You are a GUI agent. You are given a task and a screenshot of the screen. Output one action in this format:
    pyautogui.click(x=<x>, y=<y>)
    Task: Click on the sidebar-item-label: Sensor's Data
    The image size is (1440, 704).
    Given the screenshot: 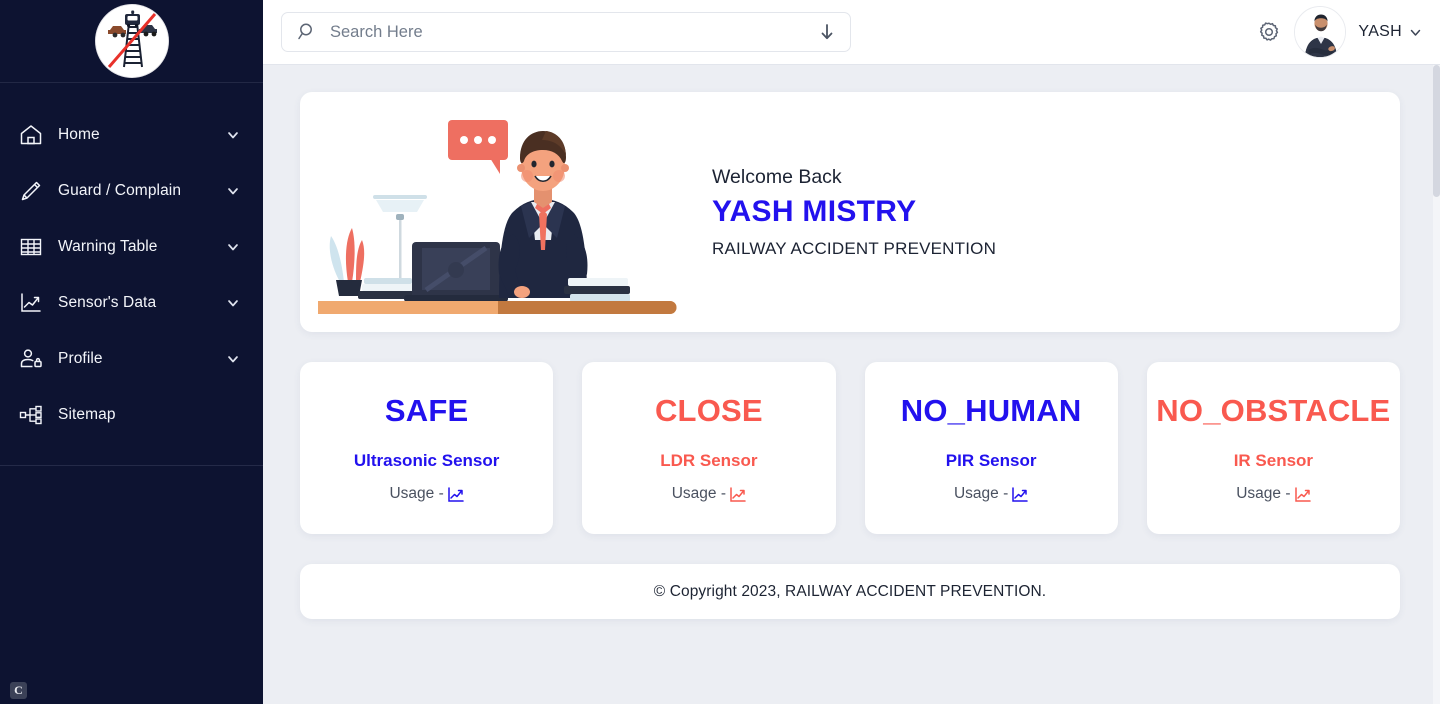 What is the action you would take?
    pyautogui.click(x=107, y=302)
    